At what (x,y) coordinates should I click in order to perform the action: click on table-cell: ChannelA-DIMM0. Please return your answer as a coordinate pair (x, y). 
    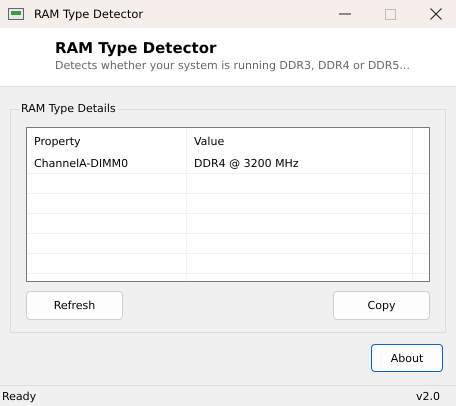
    Looking at the image, I should click on (107, 163).